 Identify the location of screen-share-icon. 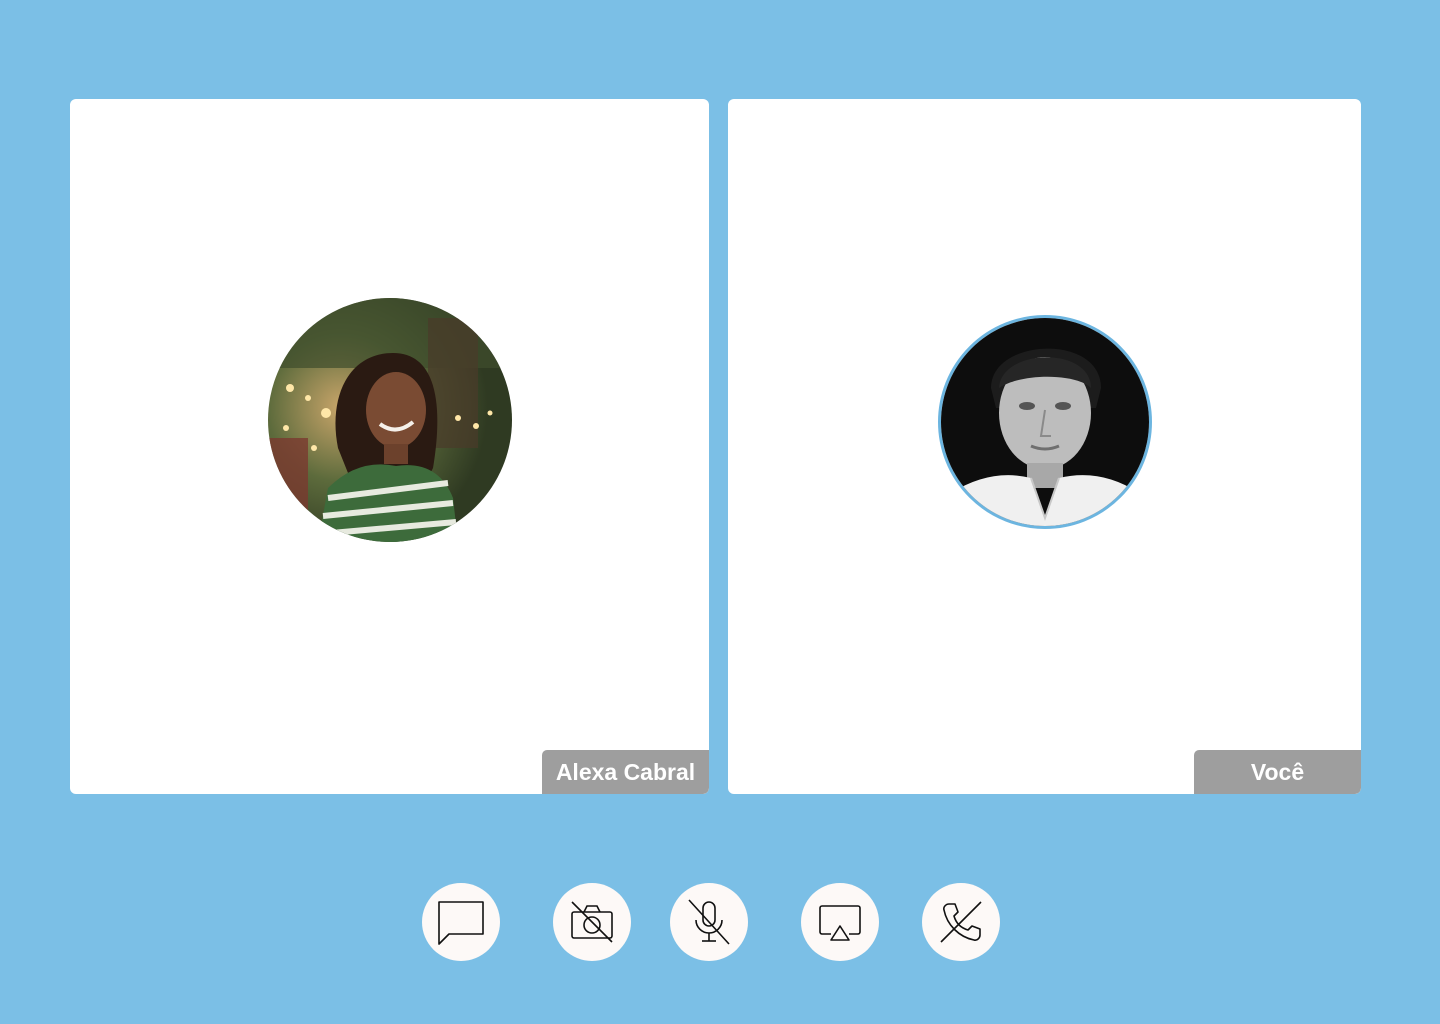
(840, 923).